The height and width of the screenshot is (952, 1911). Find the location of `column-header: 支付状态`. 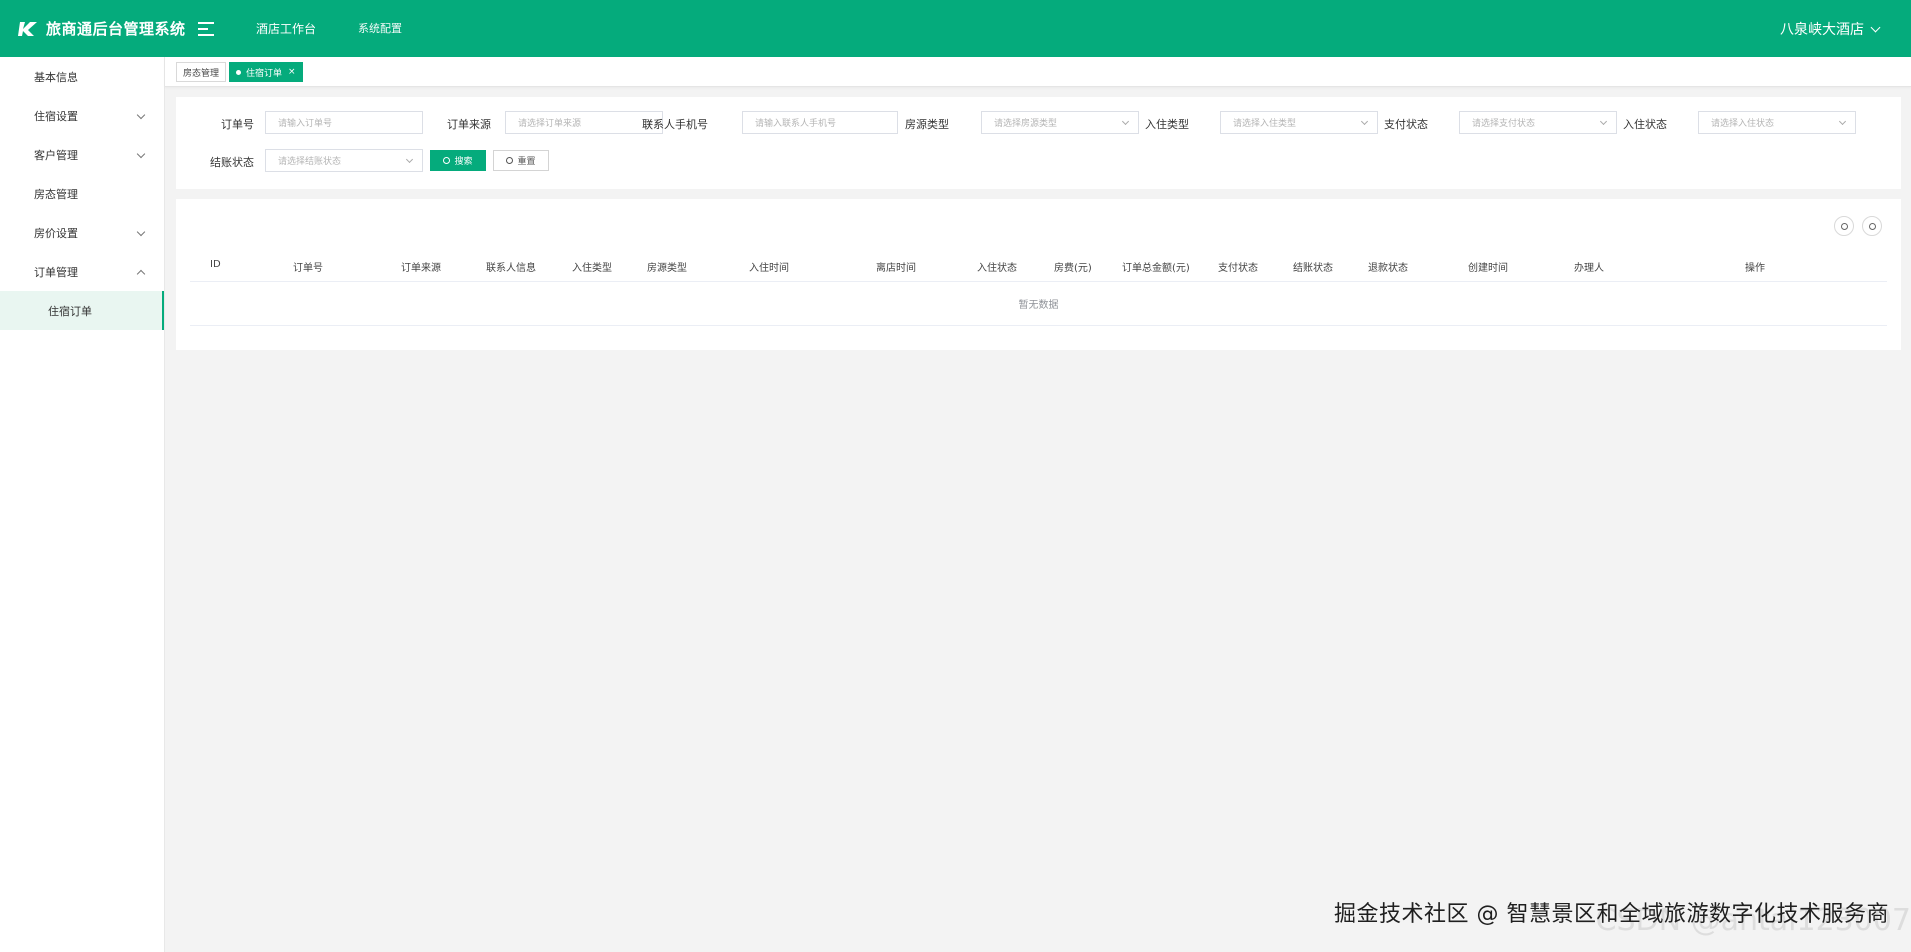

column-header: 支付状态 is located at coordinates (1238, 268).